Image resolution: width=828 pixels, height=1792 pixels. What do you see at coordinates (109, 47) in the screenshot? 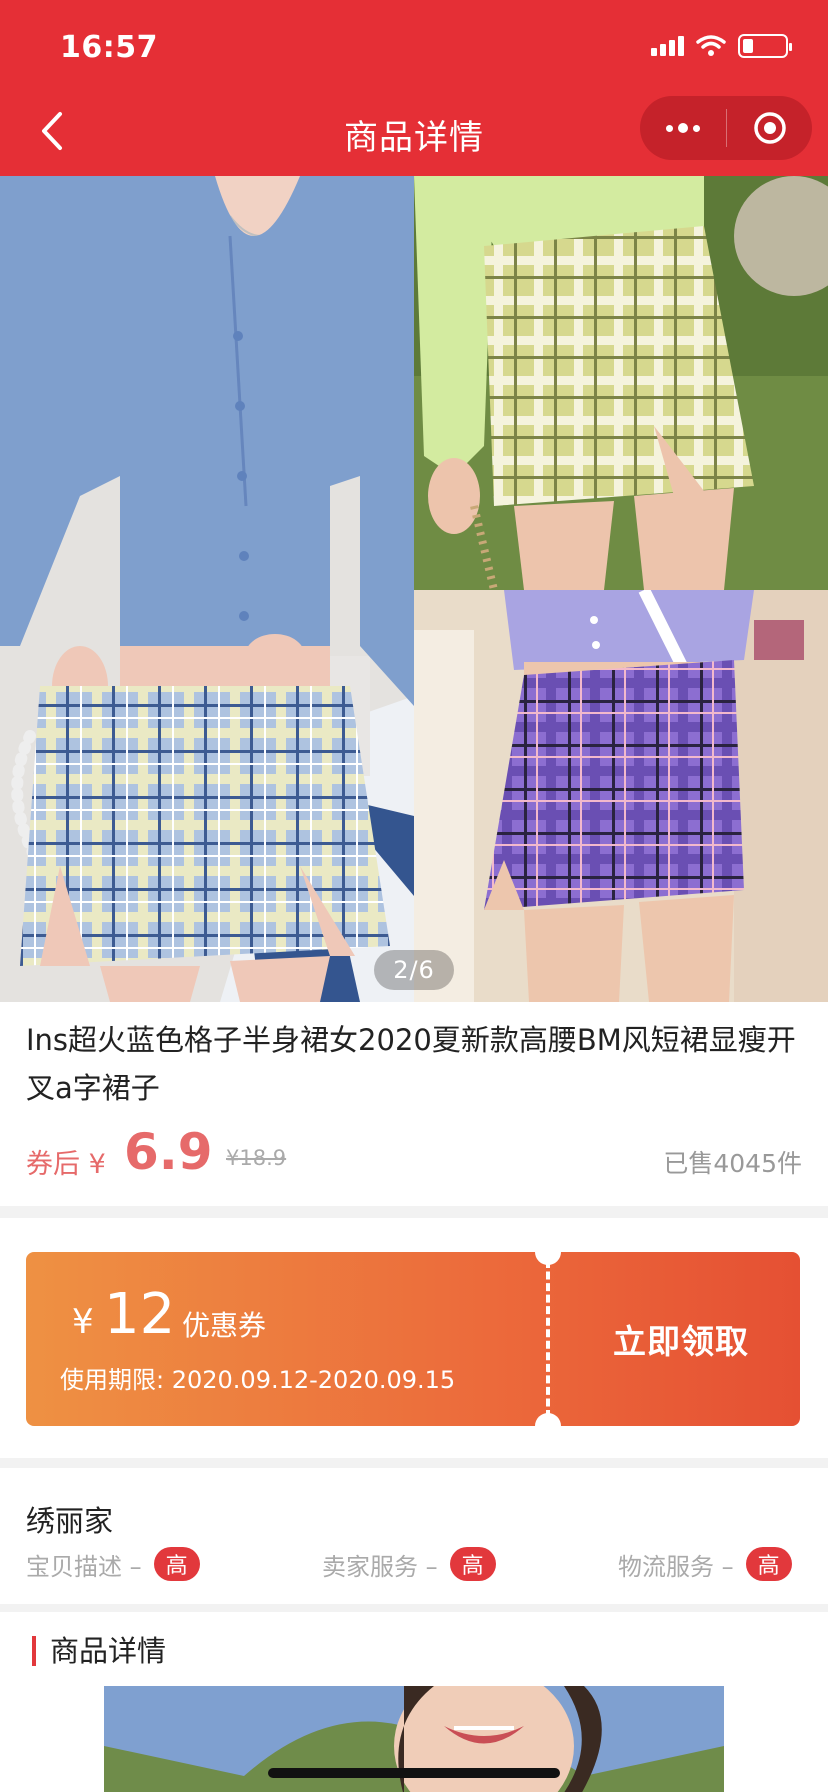
I see `status-time: 16:57` at bounding box center [109, 47].